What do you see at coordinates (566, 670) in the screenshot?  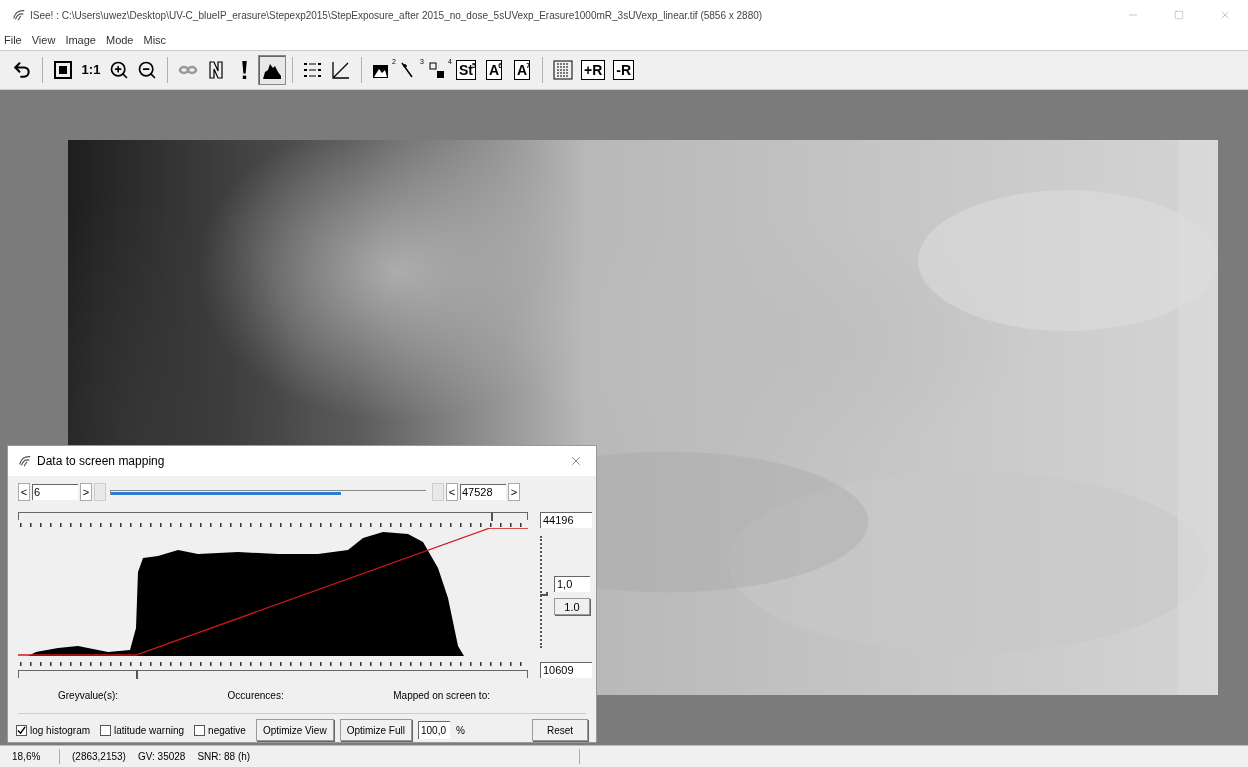 I see `lower-value-field: 10609` at bounding box center [566, 670].